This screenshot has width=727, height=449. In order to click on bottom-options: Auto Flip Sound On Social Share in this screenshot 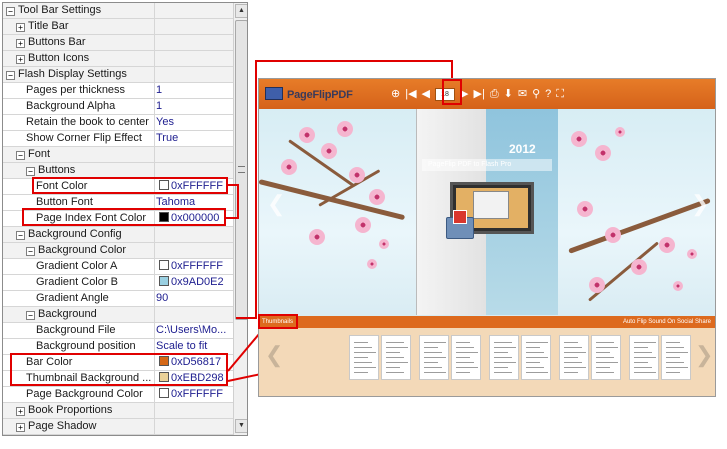, I will do `click(667, 322)`.